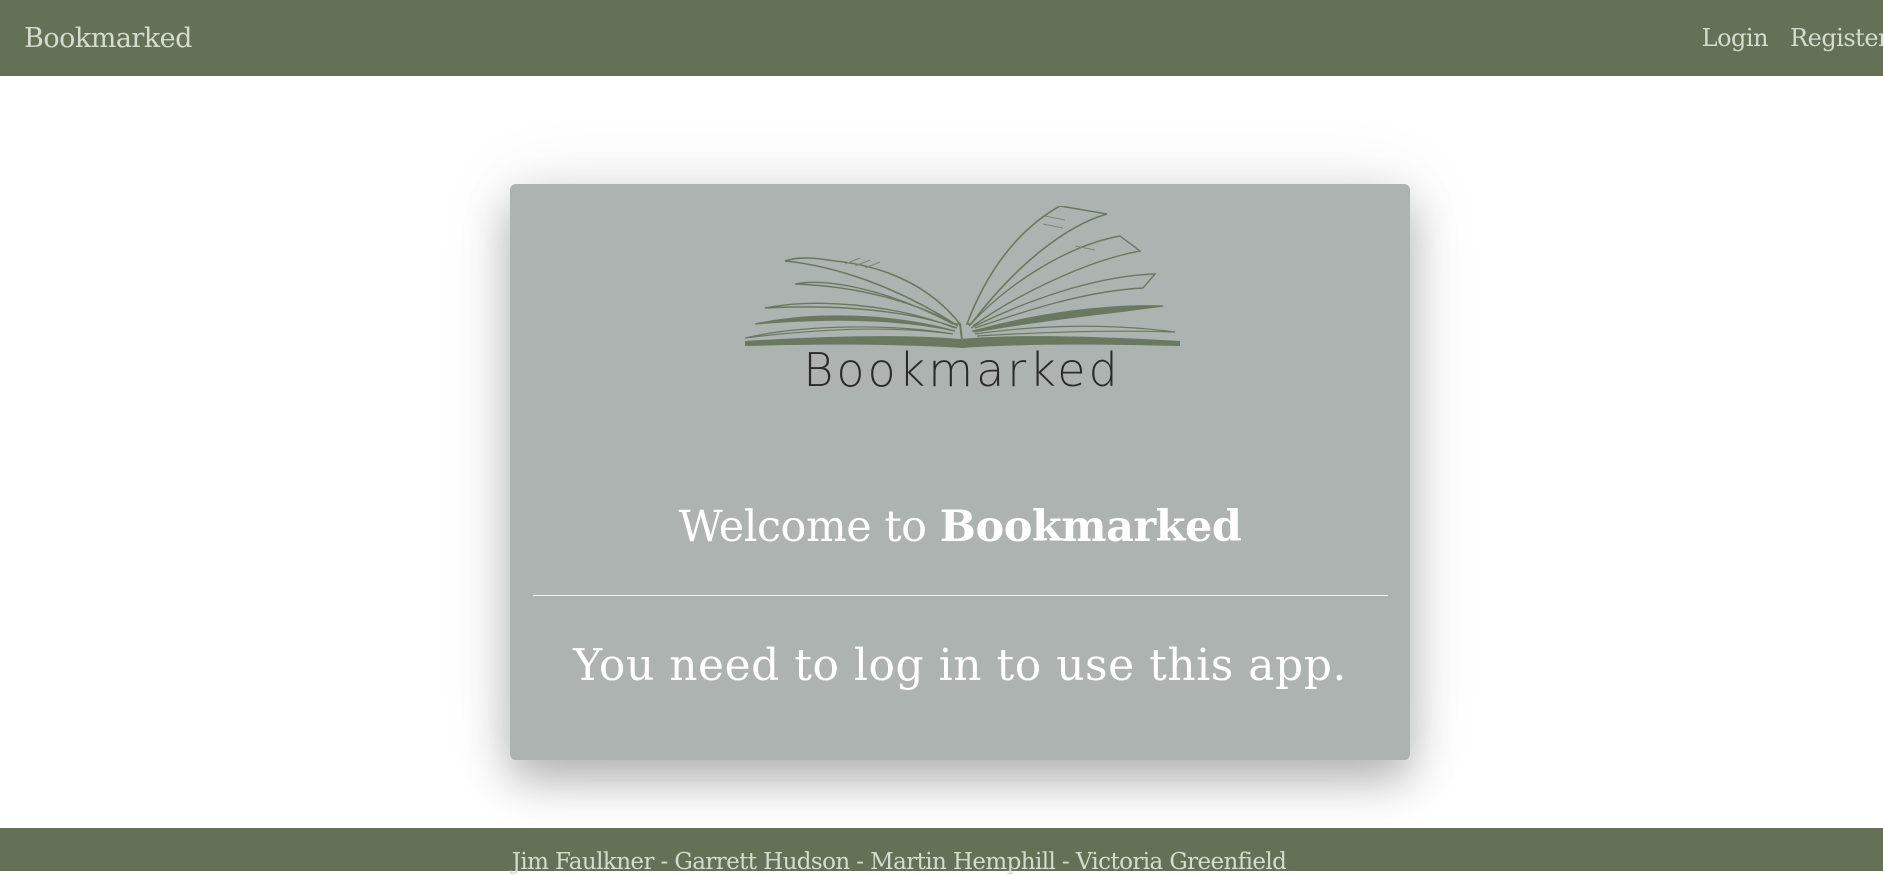 The width and height of the screenshot is (1883, 875). I want to click on divider, so click(960, 595).